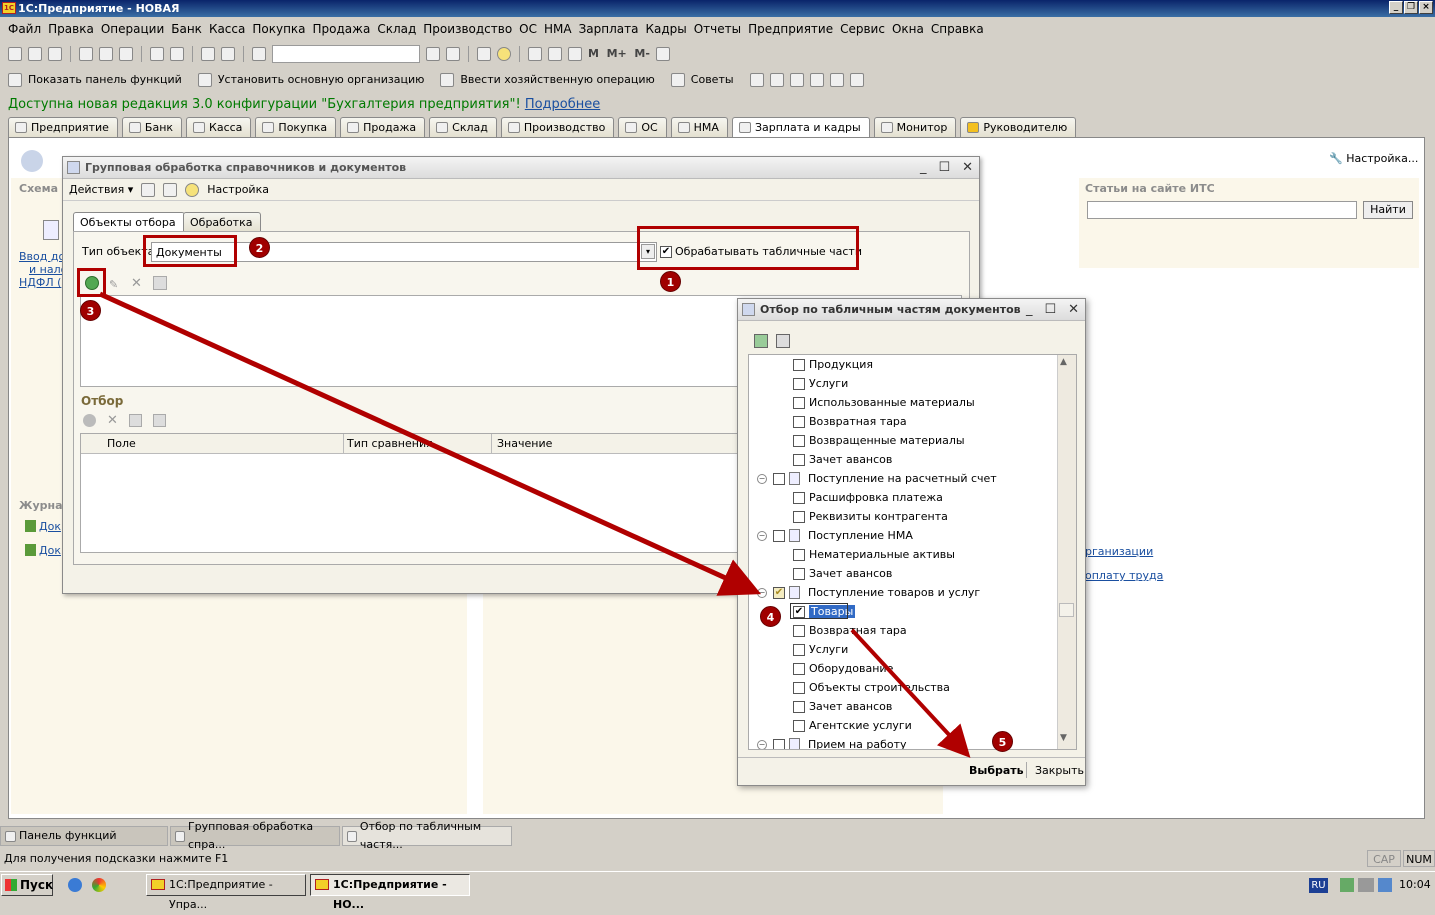 Image resolution: width=1435 pixels, height=915 pixels. Describe the element at coordinates (910, 693) in the screenshot. I see `arrow-to-select` at that location.